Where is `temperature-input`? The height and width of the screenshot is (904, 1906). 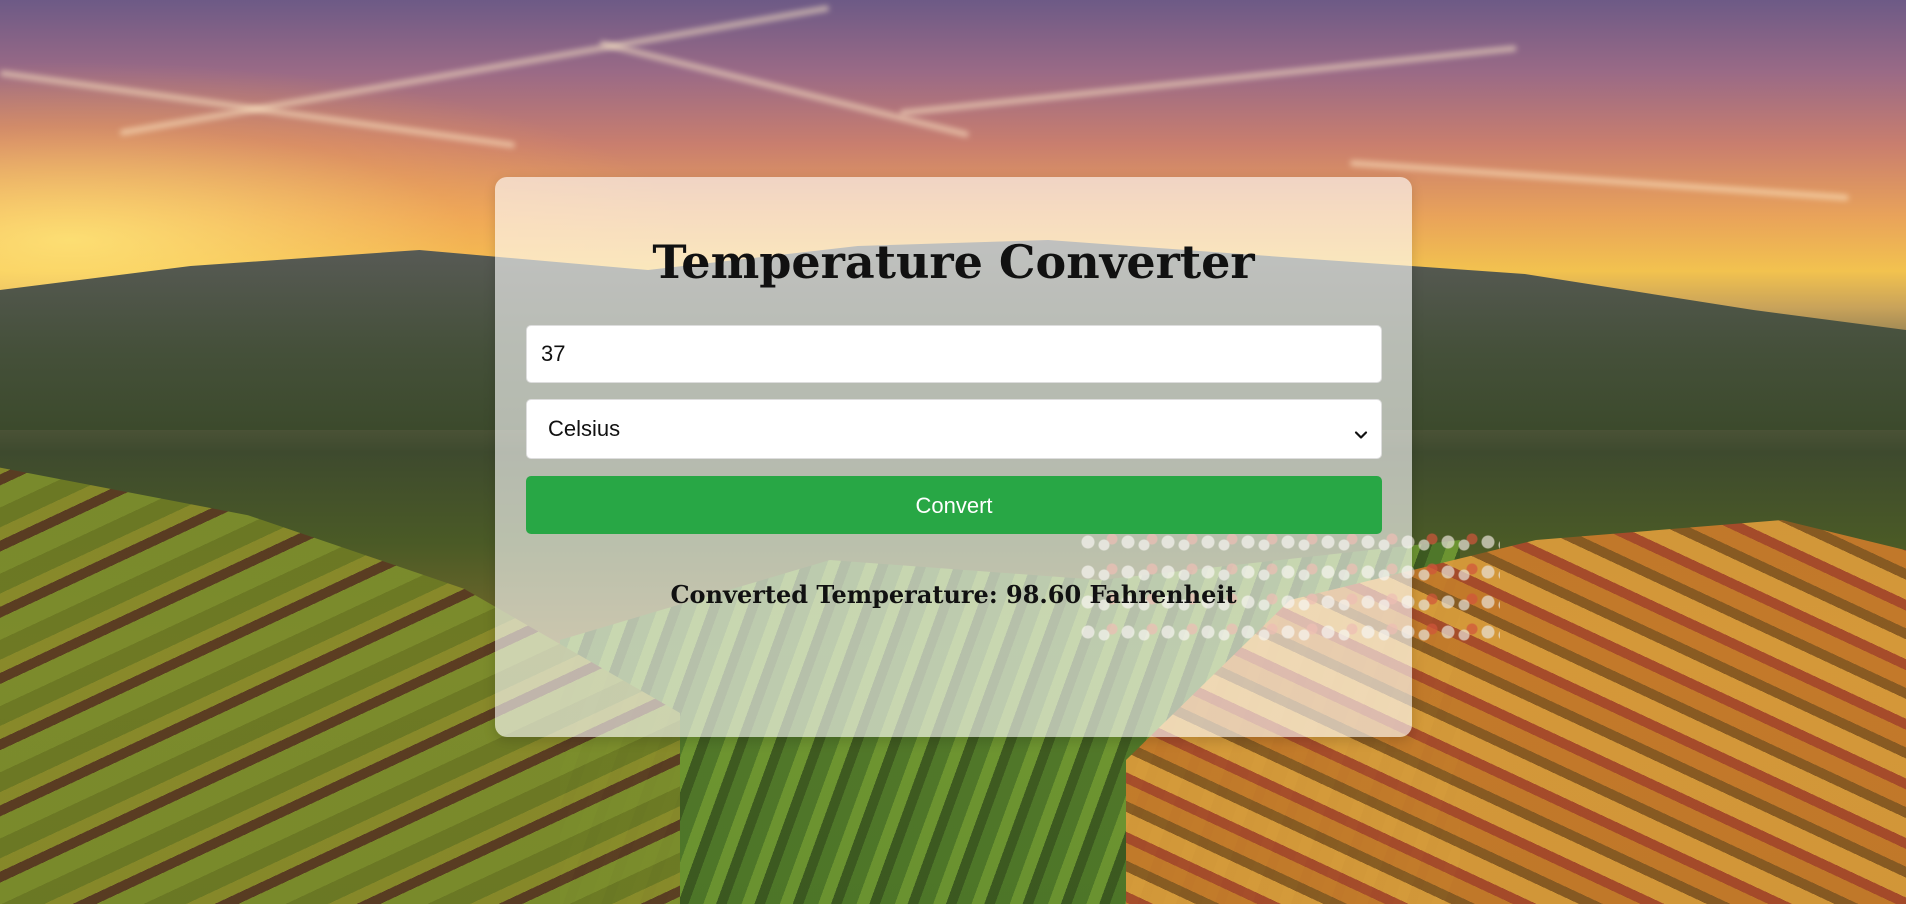 temperature-input is located at coordinates (954, 354).